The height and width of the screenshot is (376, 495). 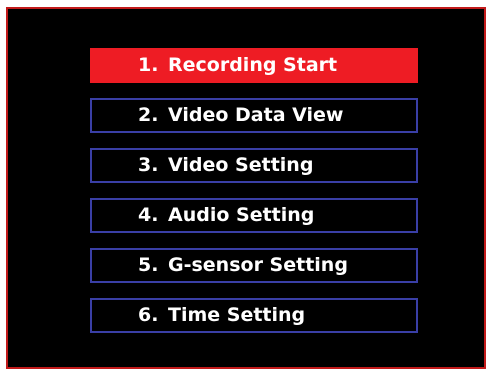 I want to click on menu-item-video-data-view: 2. Video Data View, so click(x=254, y=115).